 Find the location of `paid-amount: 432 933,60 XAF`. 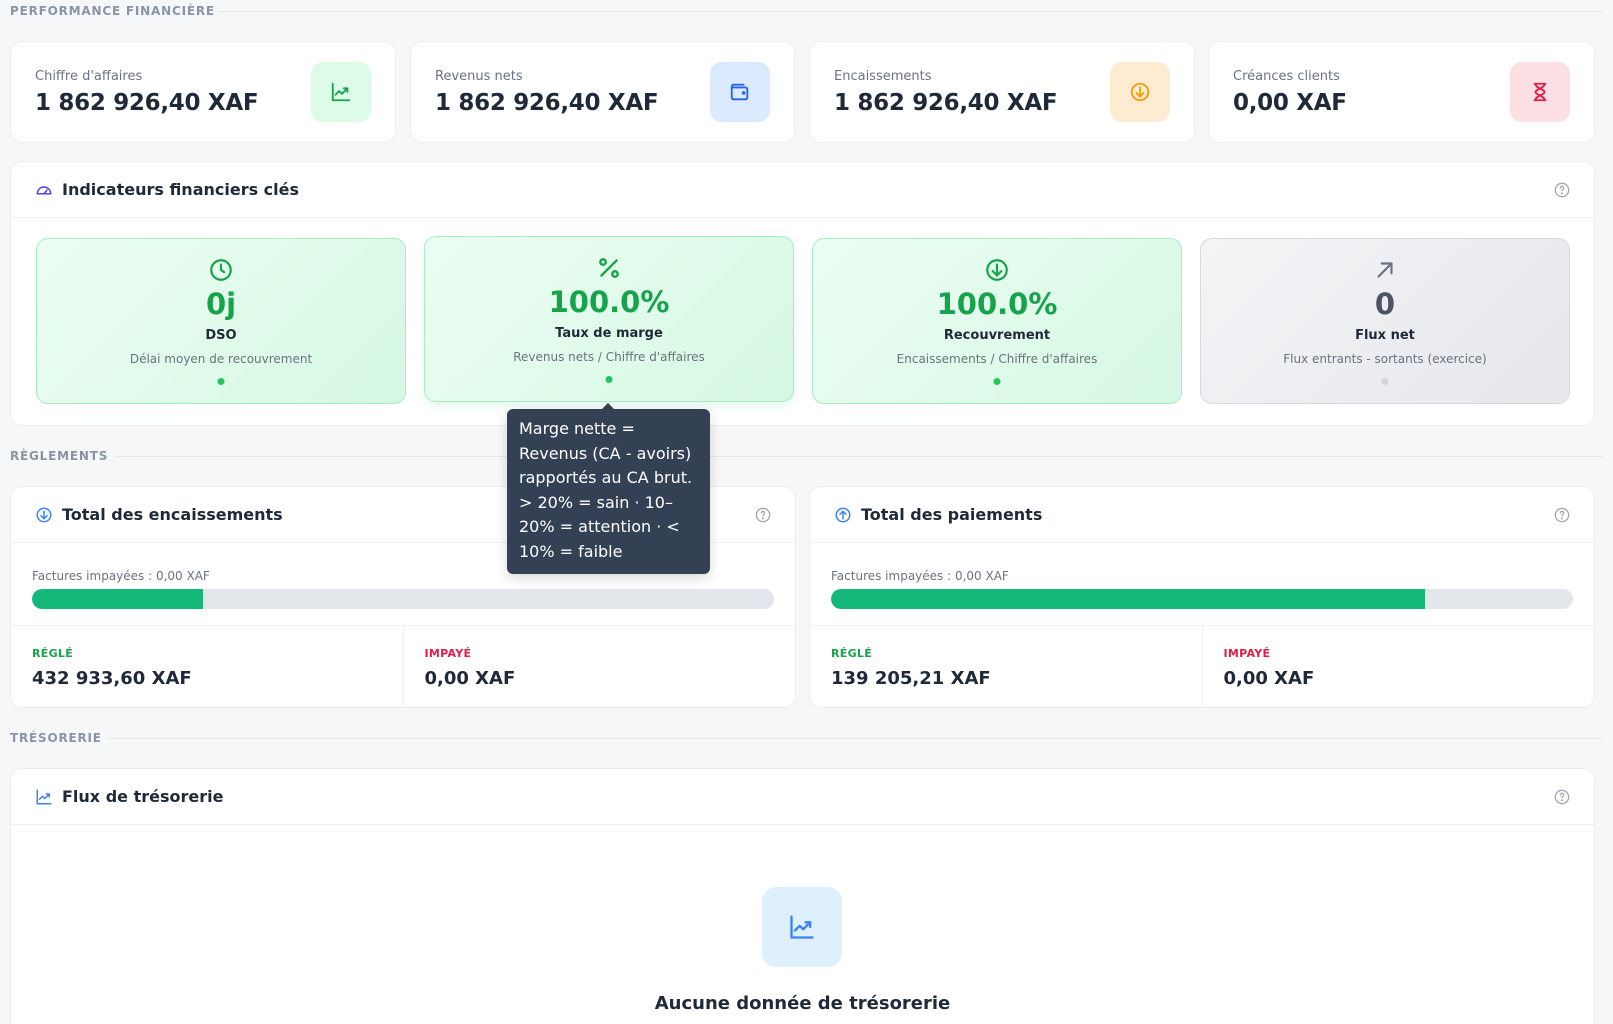

paid-amount: 432 933,60 XAF is located at coordinates (112, 678).